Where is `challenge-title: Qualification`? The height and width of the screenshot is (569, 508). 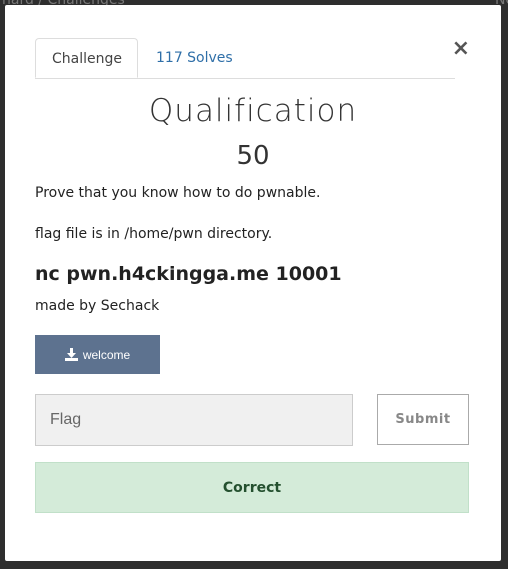 challenge-title: Qualification is located at coordinates (253, 111).